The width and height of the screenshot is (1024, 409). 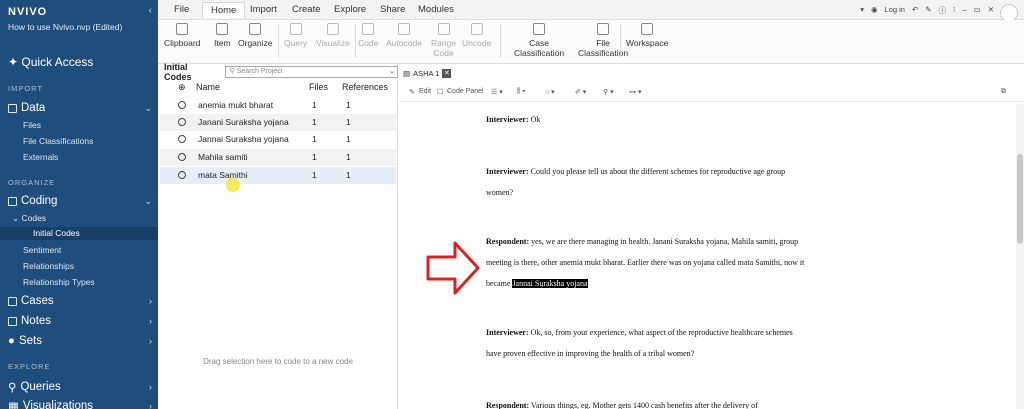 What do you see at coordinates (295, 29) in the screenshot?
I see `query-icon` at bounding box center [295, 29].